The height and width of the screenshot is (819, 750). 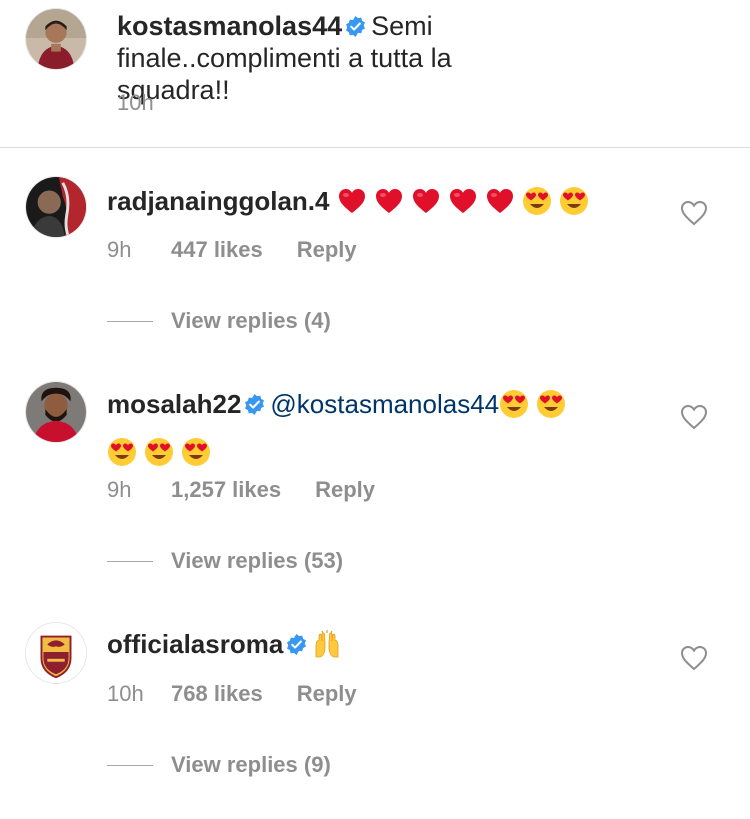 I want to click on comment-username: officialasroma, so click(x=195, y=644).